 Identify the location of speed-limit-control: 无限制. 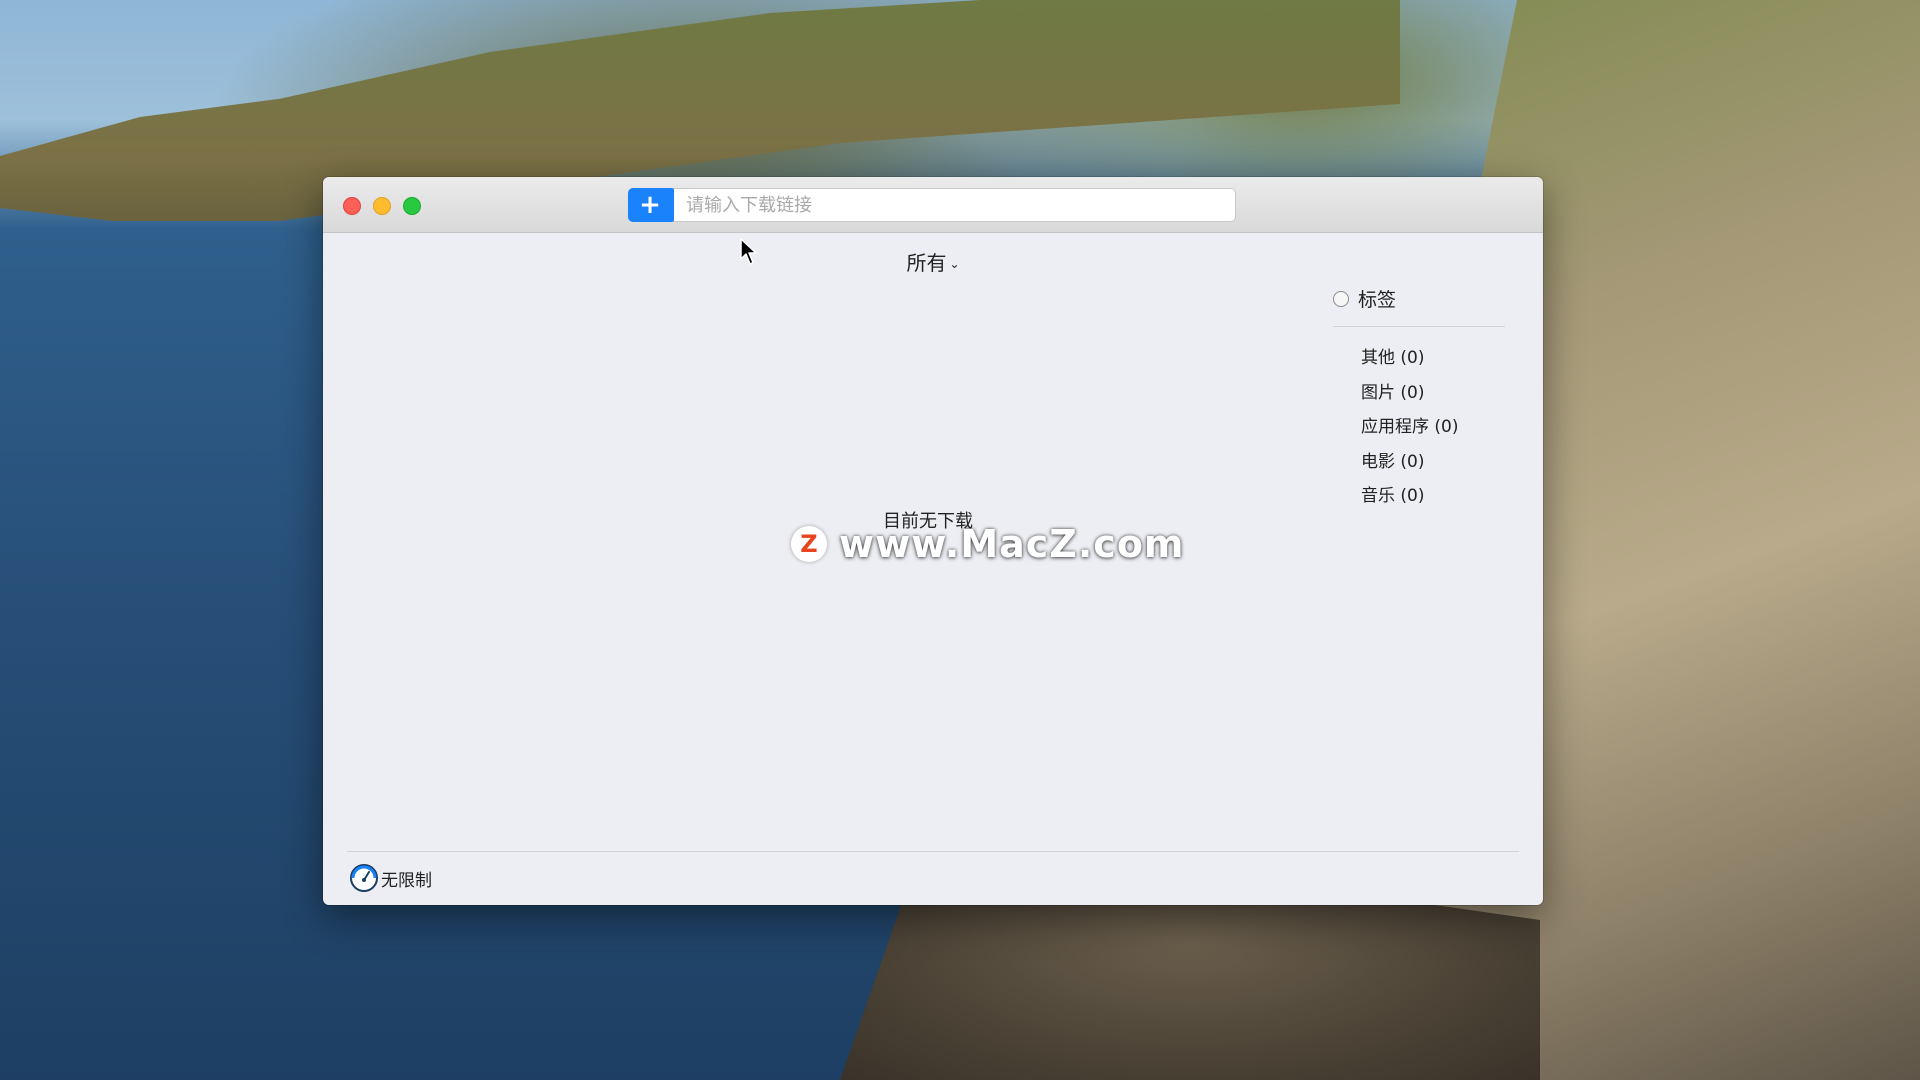
(390, 878).